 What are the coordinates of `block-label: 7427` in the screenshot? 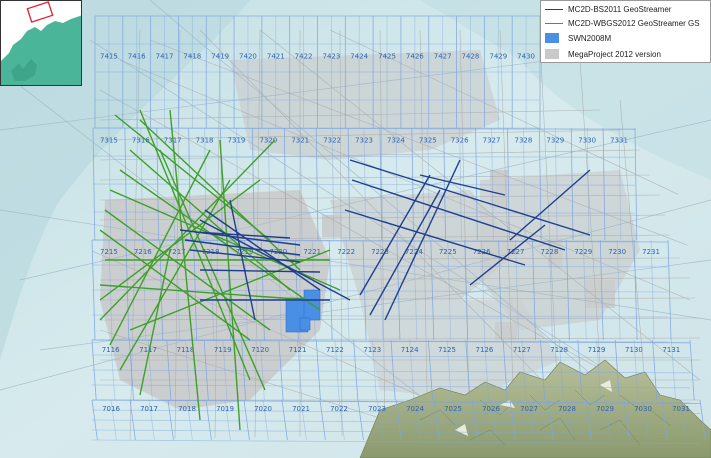 It's located at (443, 57).